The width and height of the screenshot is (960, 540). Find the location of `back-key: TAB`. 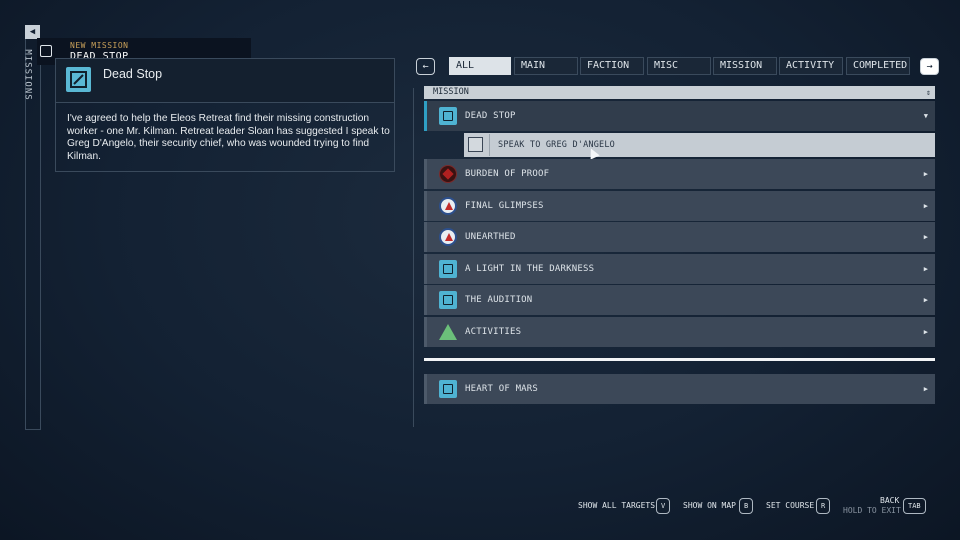

back-key: TAB is located at coordinates (914, 506).